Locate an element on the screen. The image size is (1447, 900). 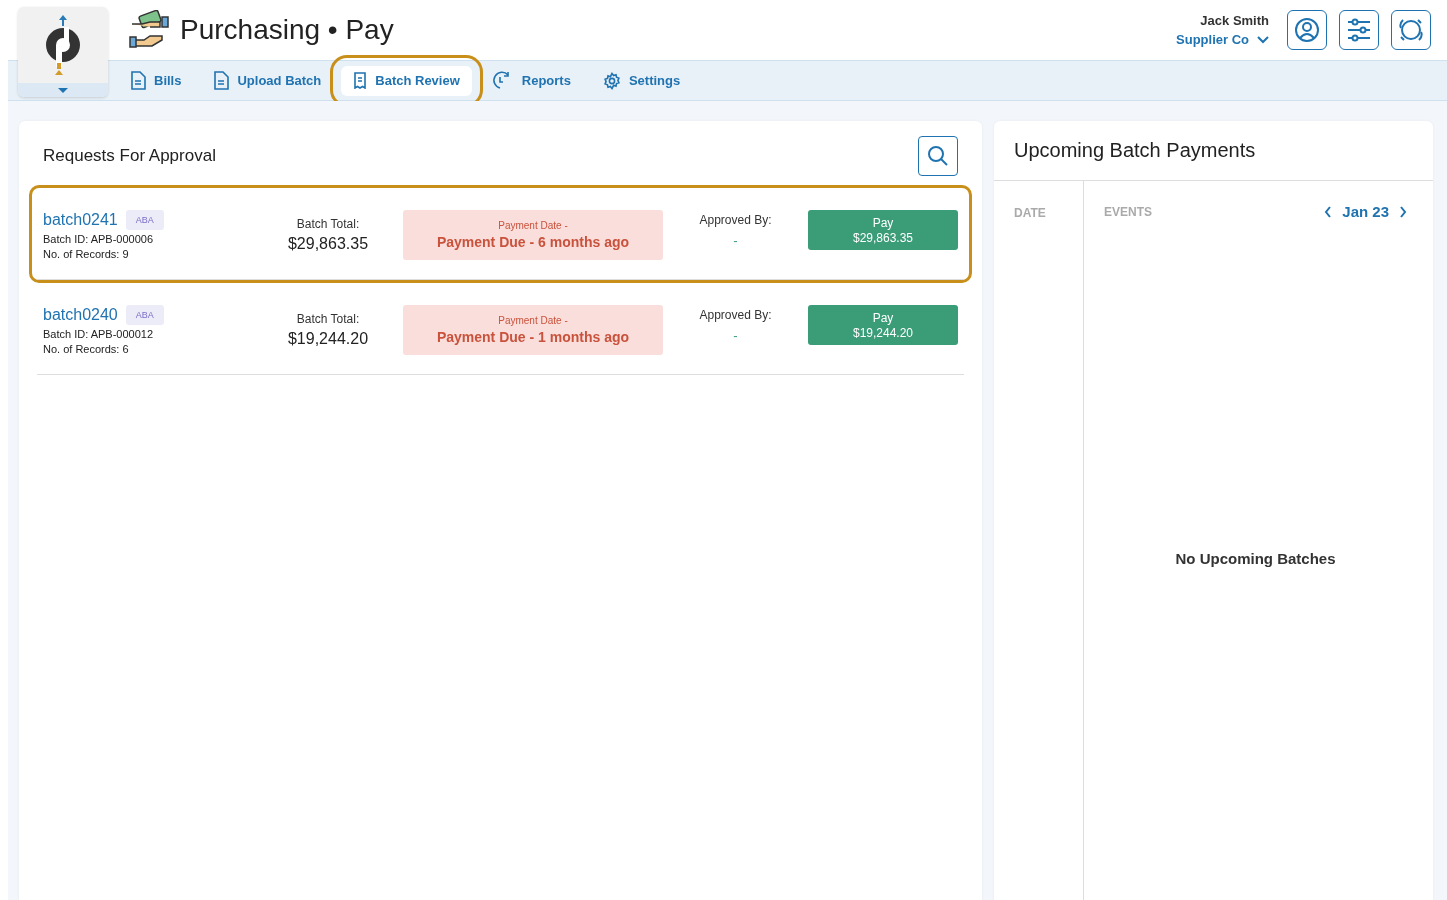
record-count: No. of Records: 6 is located at coordinates (86, 349).